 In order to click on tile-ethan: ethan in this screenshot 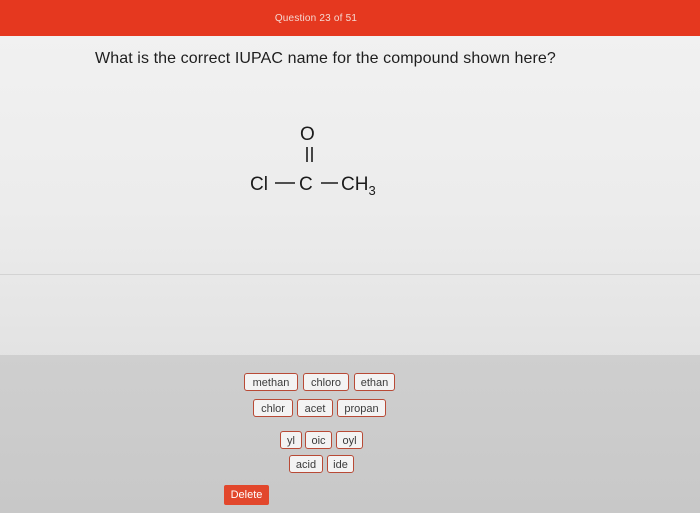, I will do `click(374, 382)`.